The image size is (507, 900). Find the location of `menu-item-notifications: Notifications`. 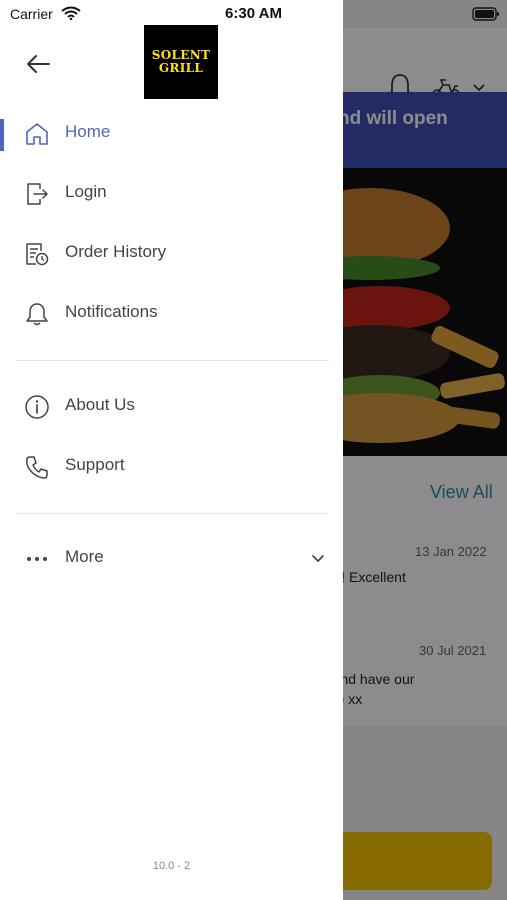

menu-item-notifications: Notifications is located at coordinates (171, 314).